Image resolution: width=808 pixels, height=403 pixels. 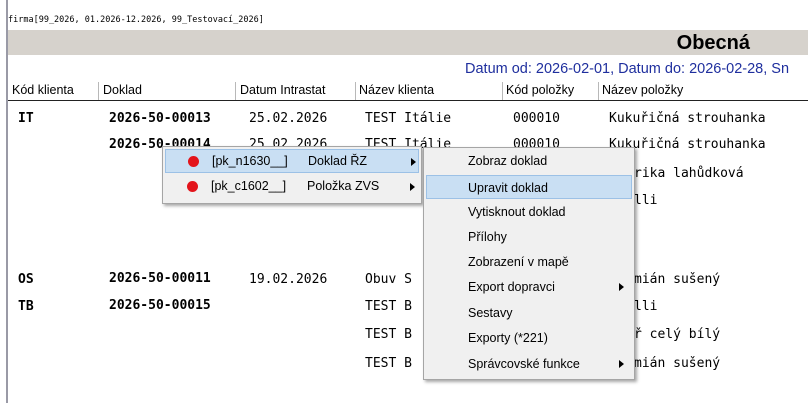 I want to click on menu-item-label: Doklad ŘZ, so click(x=338, y=161).